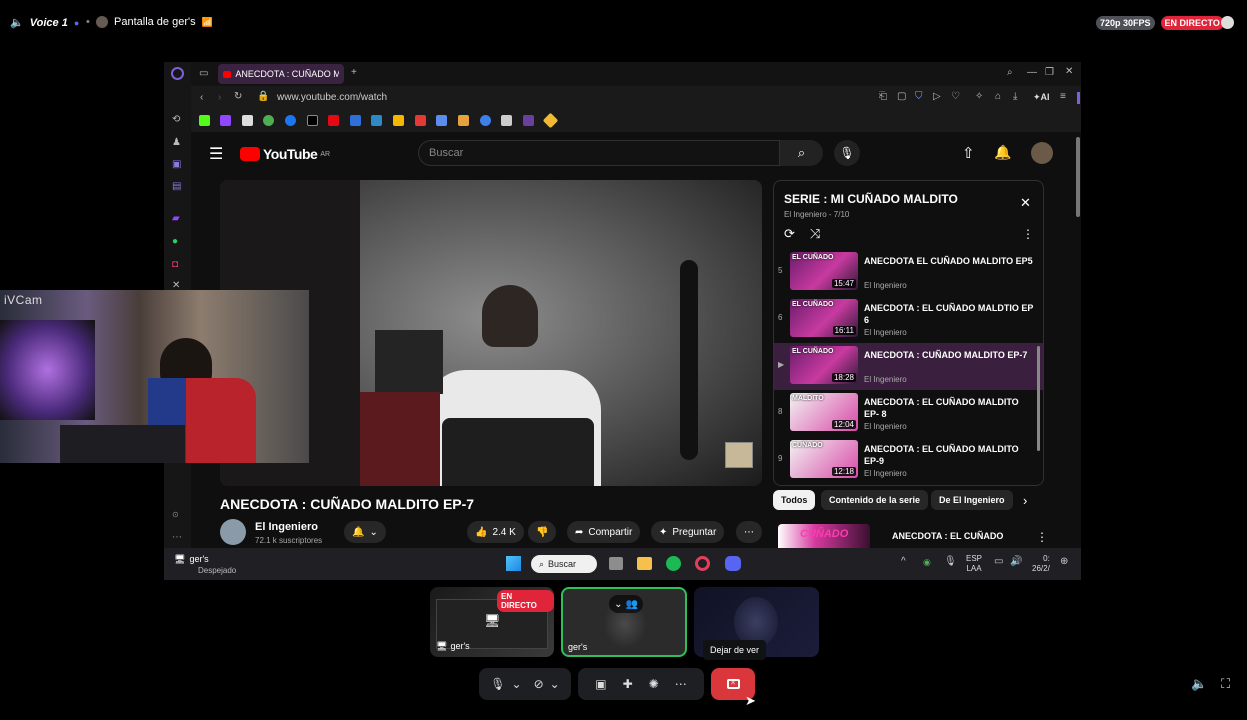  I want to click on kick-bookmark-icon, so click(204, 120).